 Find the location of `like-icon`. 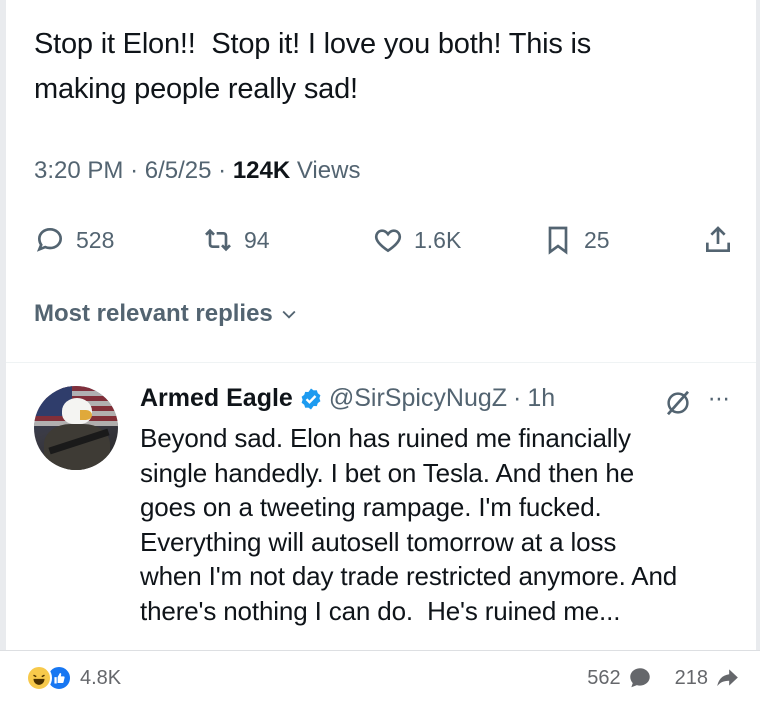

like-icon is located at coordinates (388, 241).